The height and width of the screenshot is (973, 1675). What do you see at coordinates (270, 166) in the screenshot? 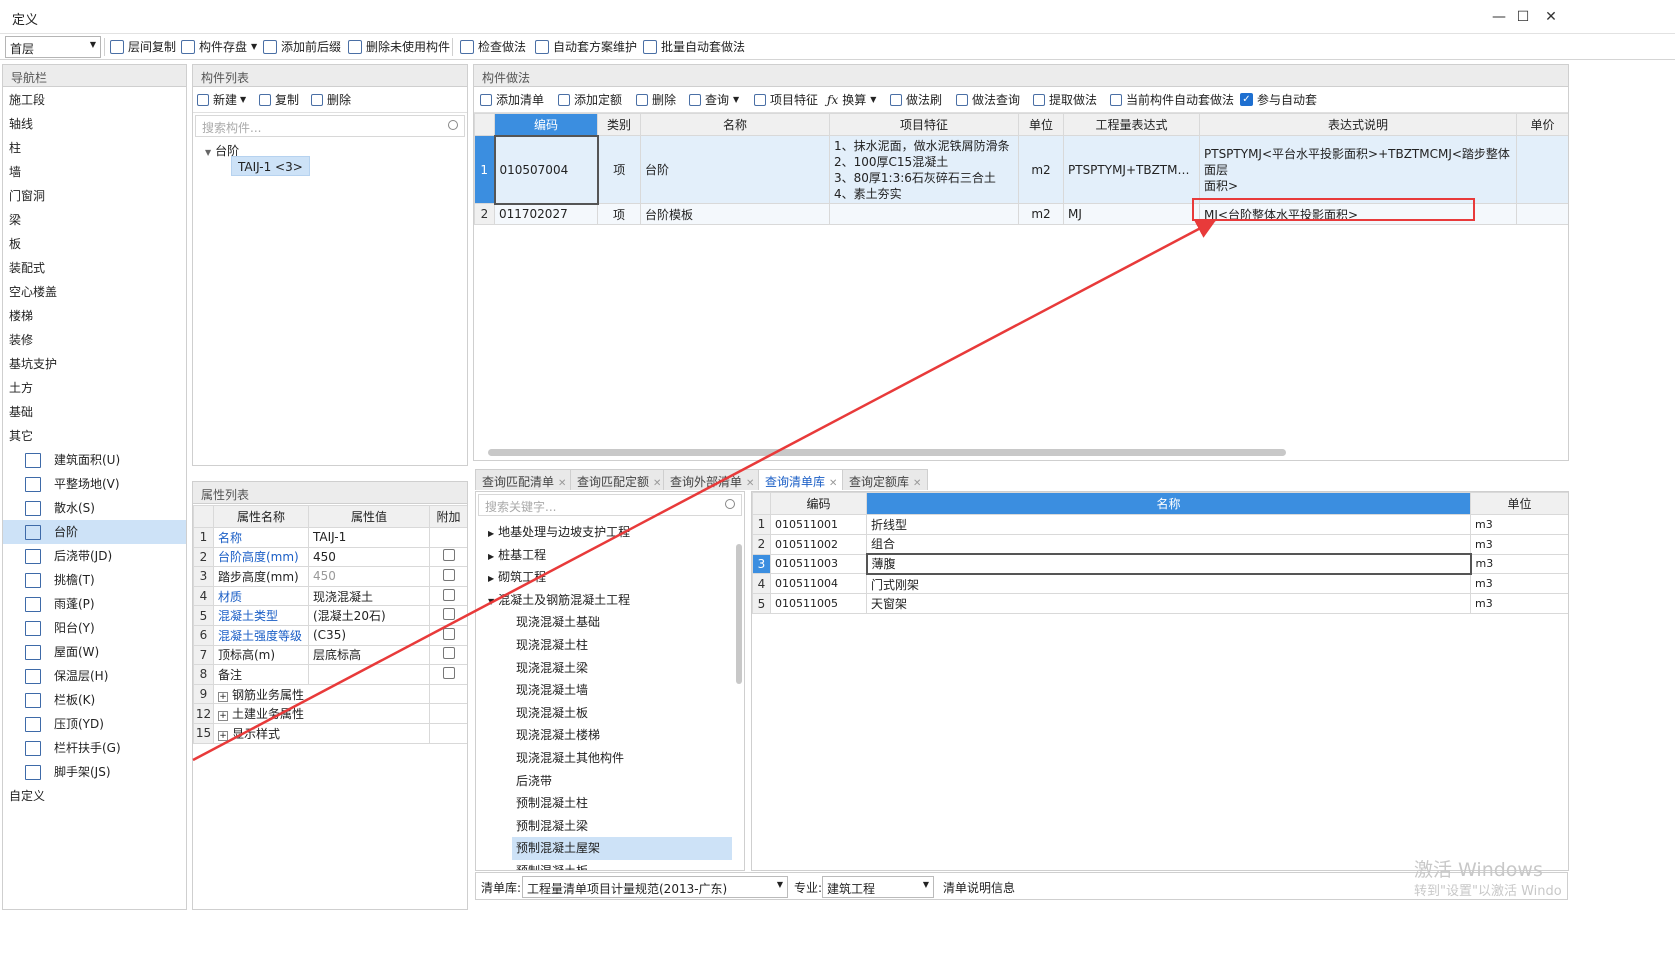
I see `tree-child-selected: TAIJ-1 <3>` at bounding box center [270, 166].